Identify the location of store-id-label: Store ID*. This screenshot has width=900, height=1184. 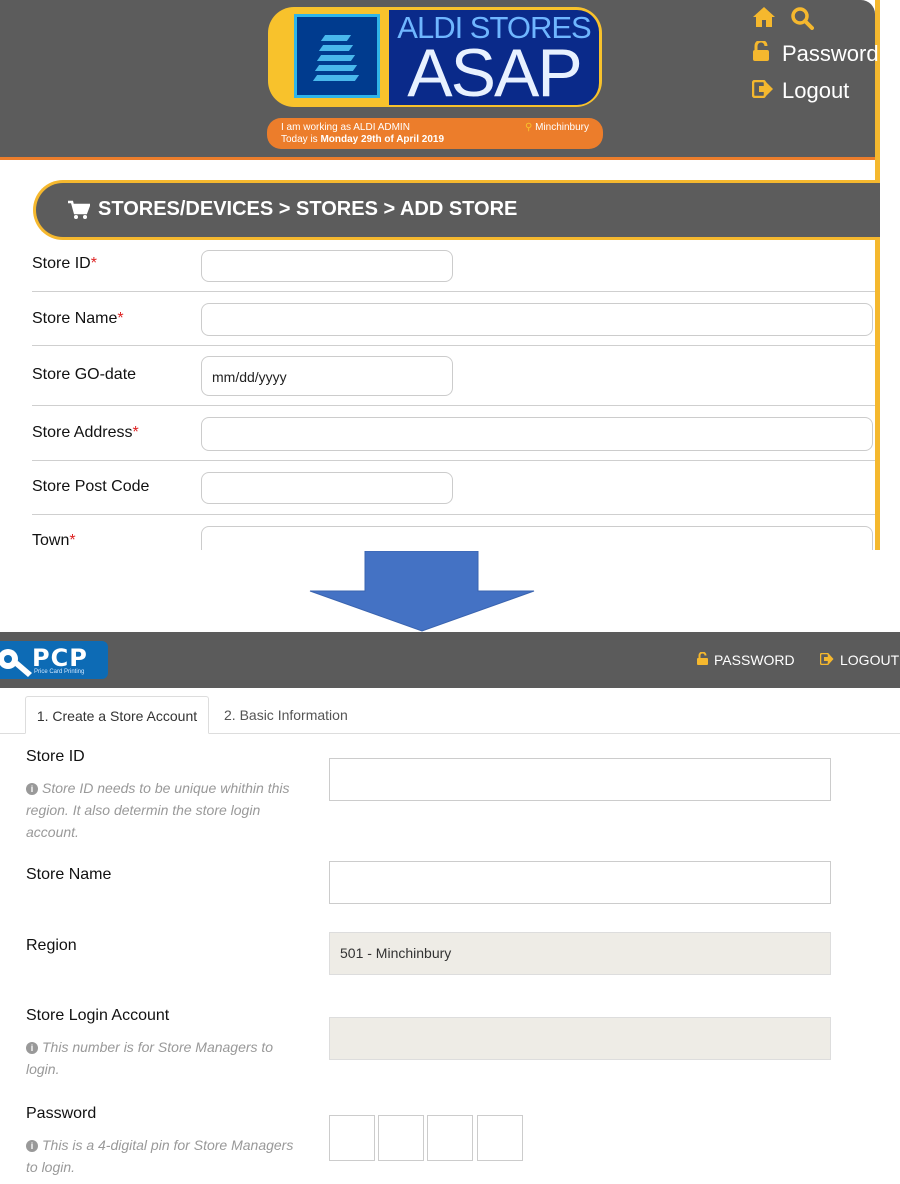
(64, 263).